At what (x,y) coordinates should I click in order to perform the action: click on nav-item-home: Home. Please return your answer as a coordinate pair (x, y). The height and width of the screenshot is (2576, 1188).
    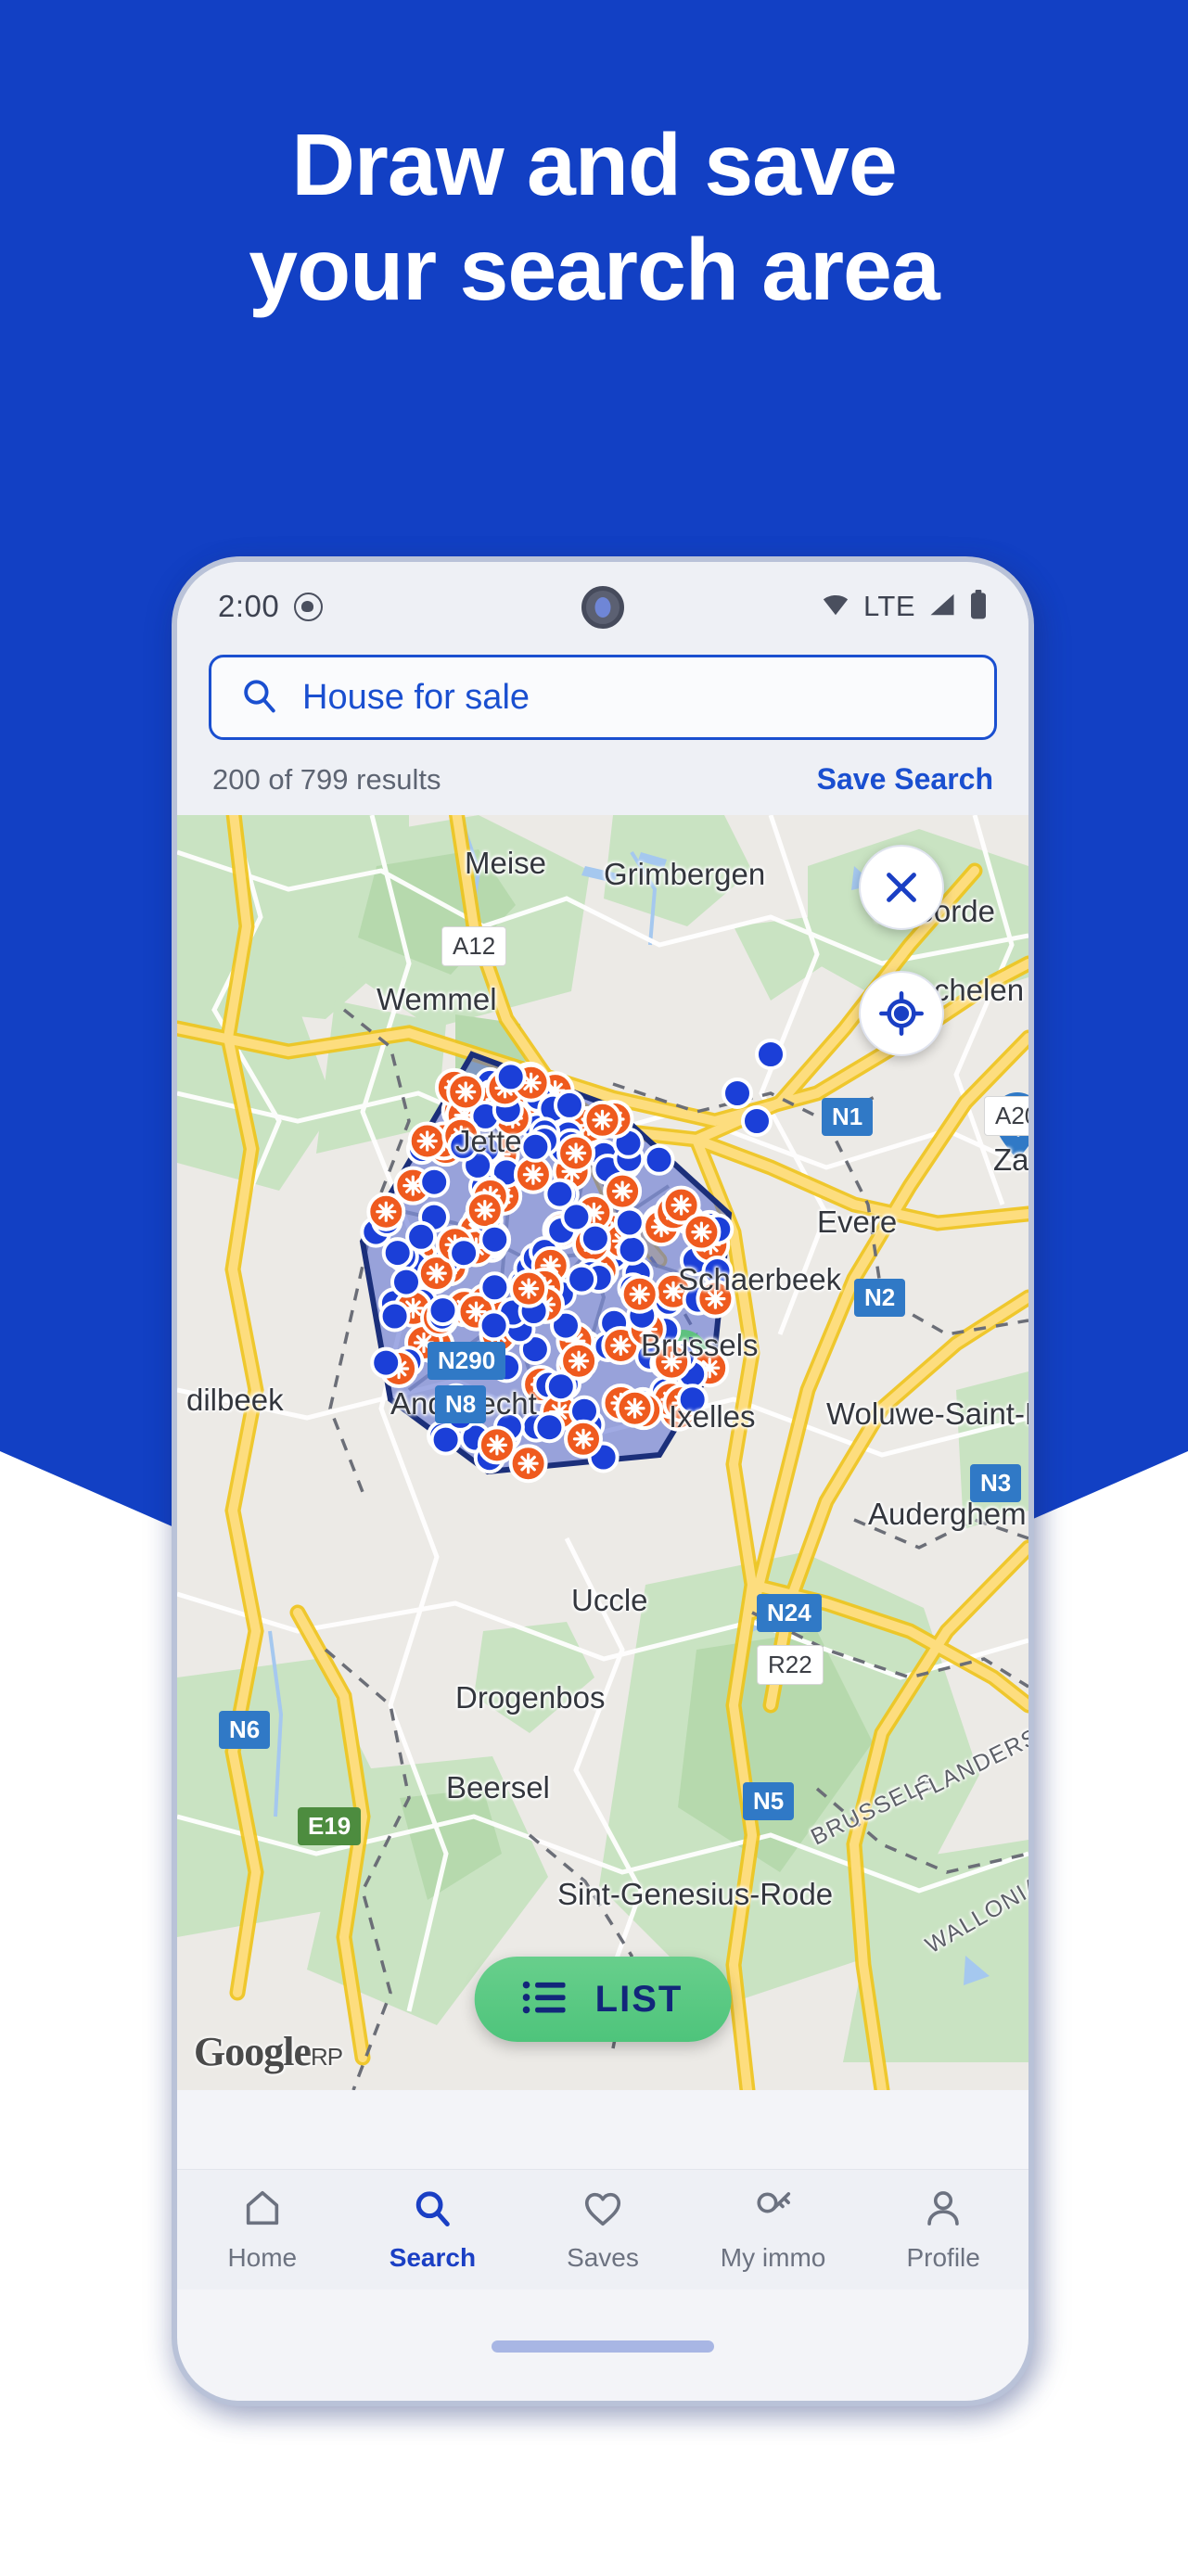
    Looking at the image, I should click on (262, 2230).